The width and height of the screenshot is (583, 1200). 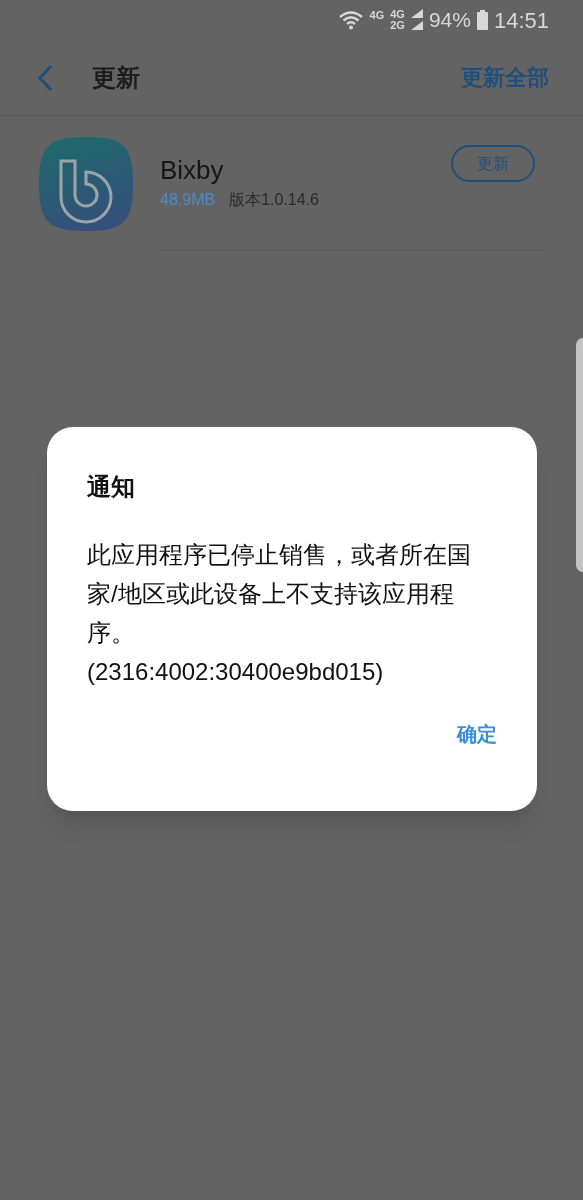 I want to click on dialog-message: 此应用程序已停止销售，或者所在国家/地区或此设备上不支持该应用程序。, so click(x=279, y=594).